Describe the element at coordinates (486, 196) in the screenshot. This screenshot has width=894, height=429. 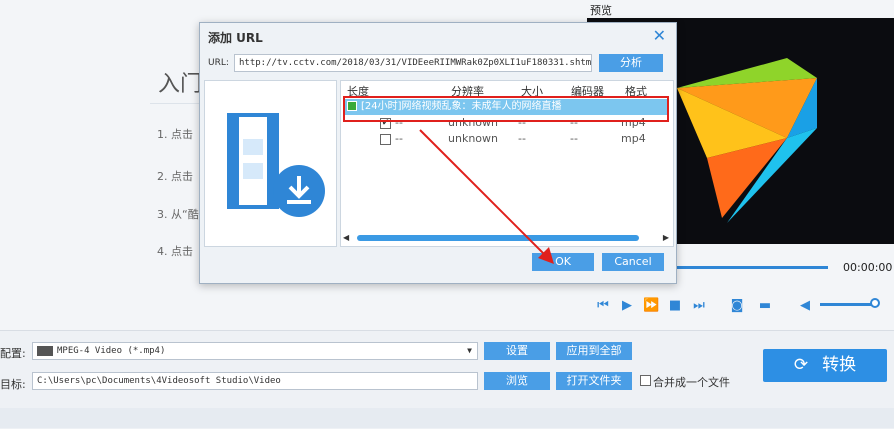
I see `annotation-arrow` at that location.